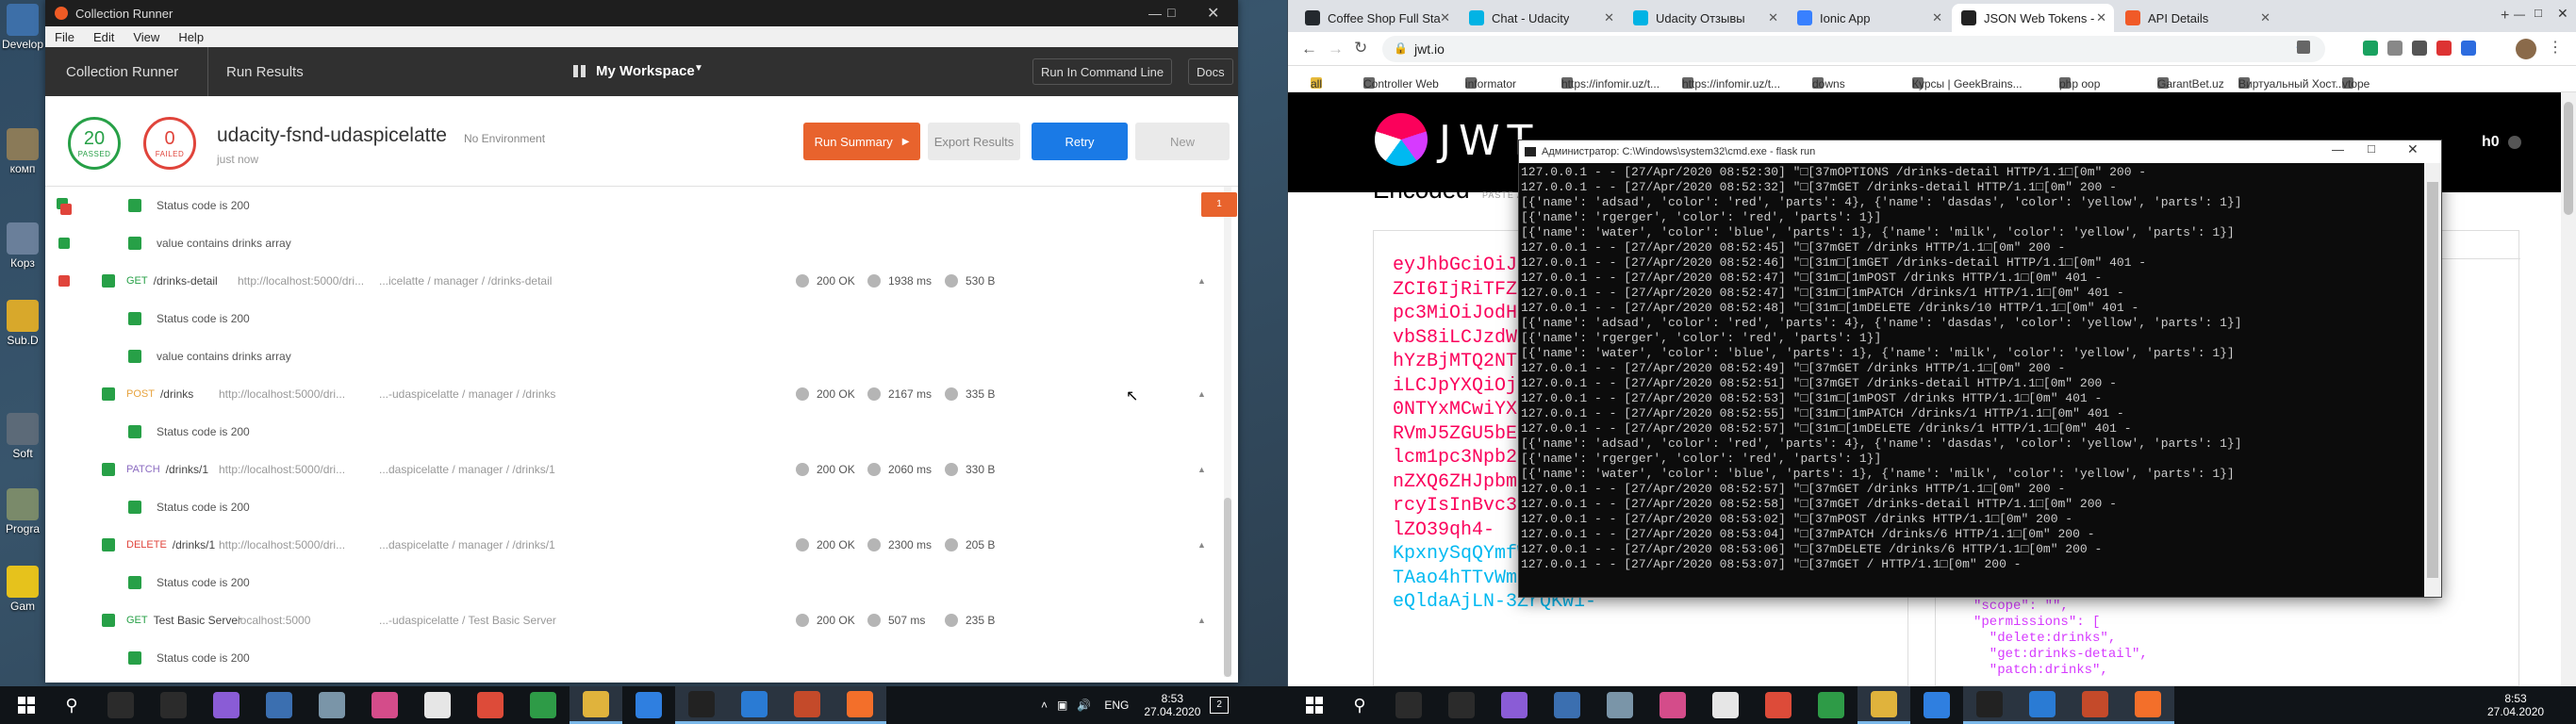  I want to click on run-cli-button: Run In Command Line, so click(1102, 71).